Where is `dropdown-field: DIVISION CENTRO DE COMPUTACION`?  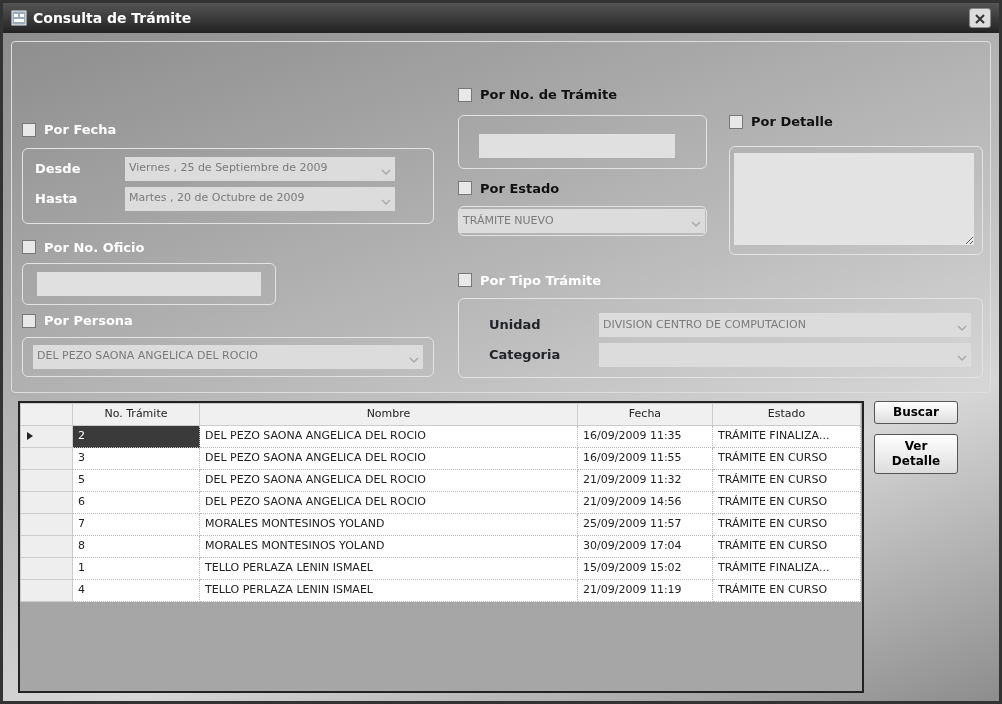 dropdown-field: DIVISION CENTRO DE COMPUTACION is located at coordinates (785, 325).